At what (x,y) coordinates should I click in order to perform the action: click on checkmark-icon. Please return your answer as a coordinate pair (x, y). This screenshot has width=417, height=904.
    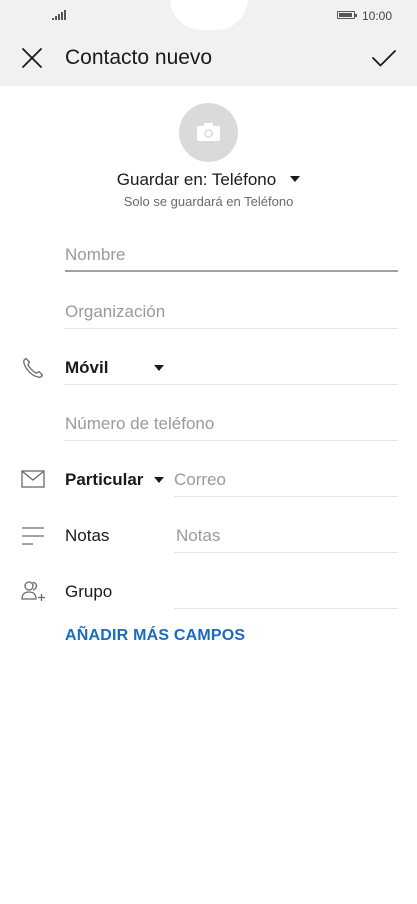
    Looking at the image, I should click on (384, 58).